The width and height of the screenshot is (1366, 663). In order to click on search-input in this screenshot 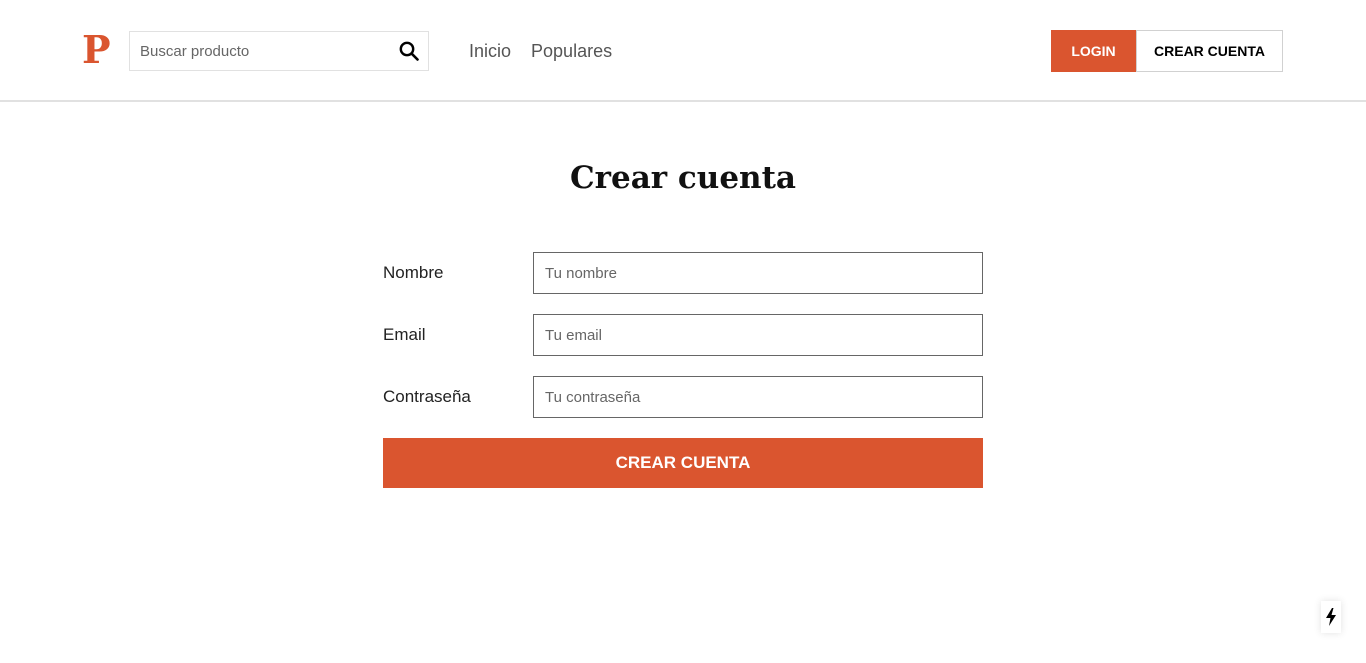, I will do `click(260, 51)`.